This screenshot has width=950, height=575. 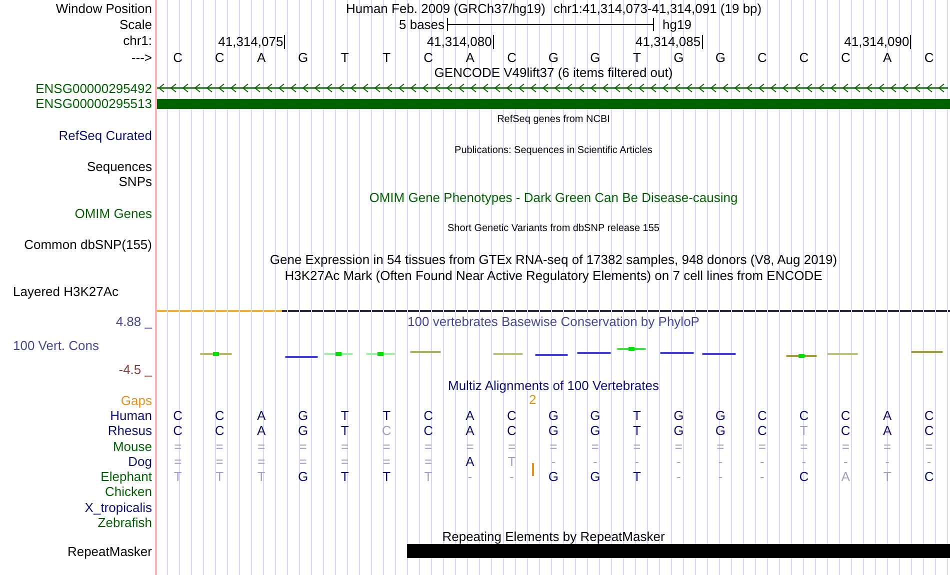 What do you see at coordinates (677, 24) in the screenshot?
I see `scale-assembly: hg19` at bounding box center [677, 24].